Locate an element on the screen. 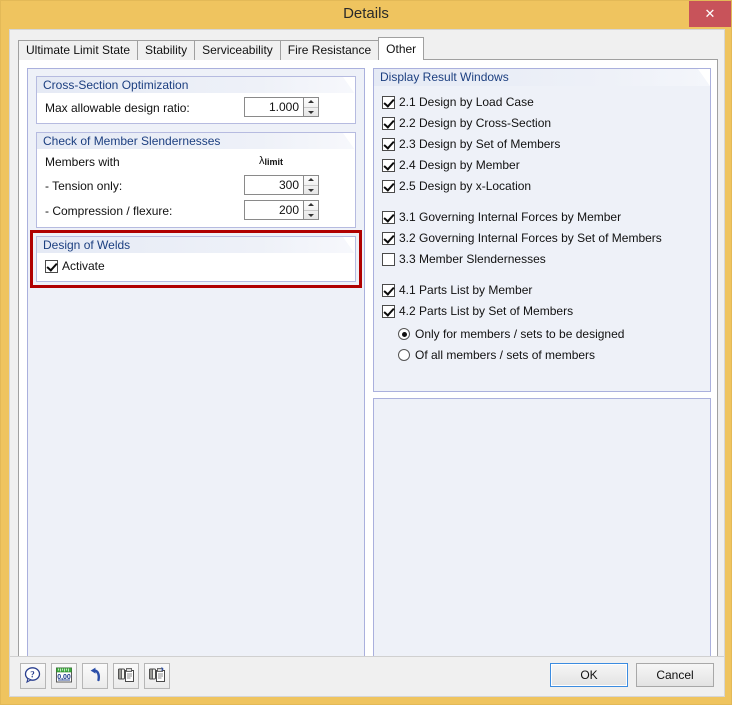 The width and height of the screenshot is (732, 705). tension-only-label: - Tension only: is located at coordinates (84, 186).